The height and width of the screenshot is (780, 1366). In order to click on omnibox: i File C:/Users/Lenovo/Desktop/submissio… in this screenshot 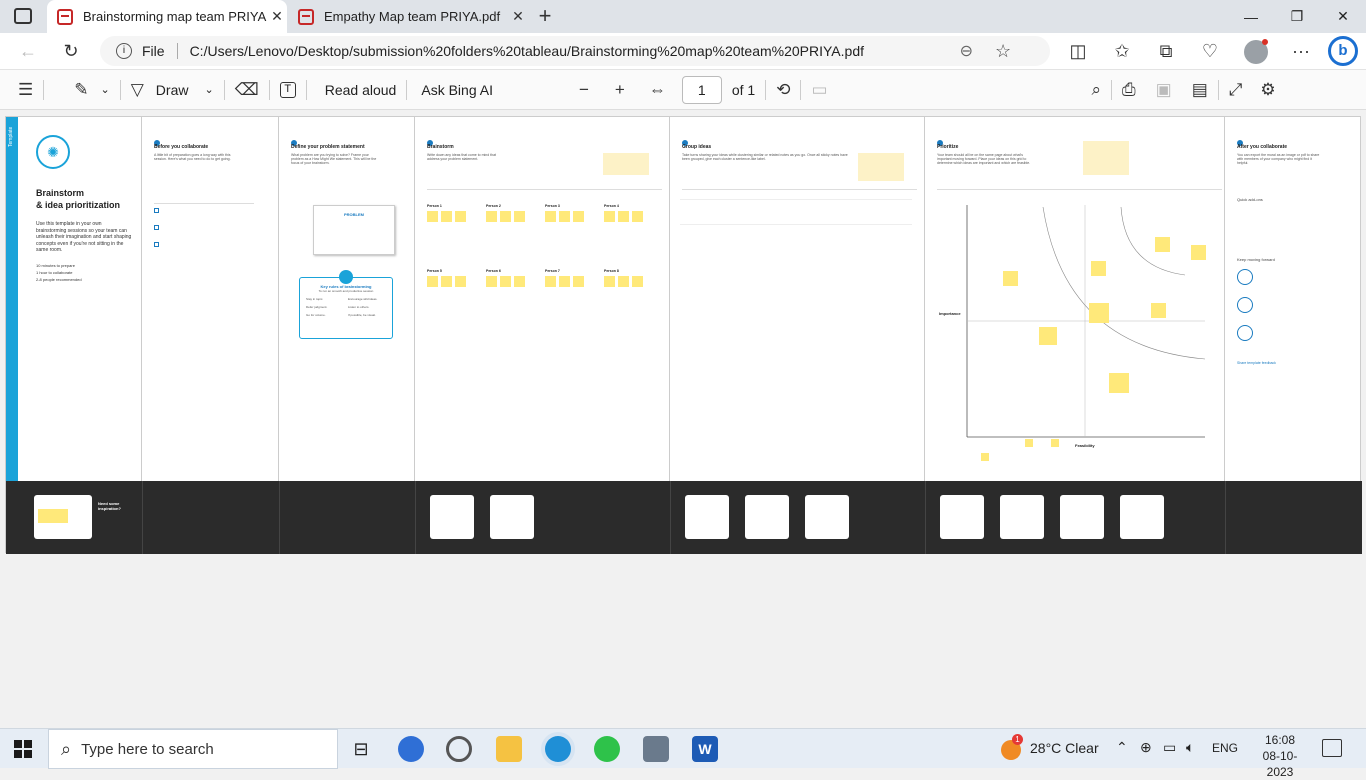, I will do `click(575, 51)`.